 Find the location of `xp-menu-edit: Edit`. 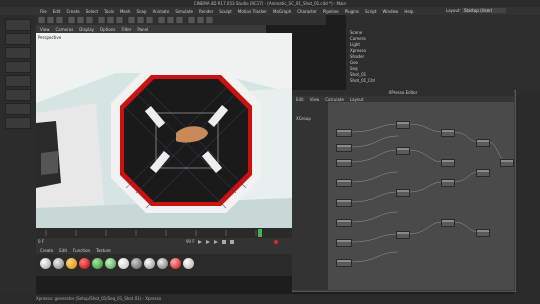

xp-menu-edit: Edit is located at coordinates (300, 99).